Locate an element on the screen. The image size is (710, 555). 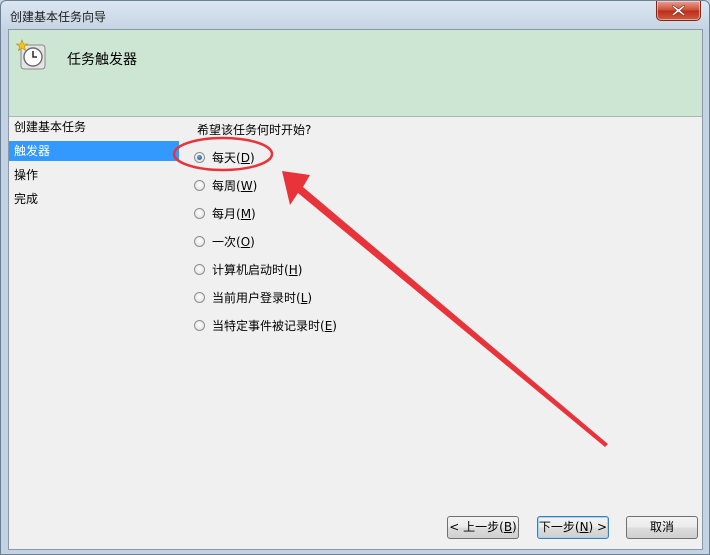
next-button: 下一步(N) > is located at coordinates (573, 527).